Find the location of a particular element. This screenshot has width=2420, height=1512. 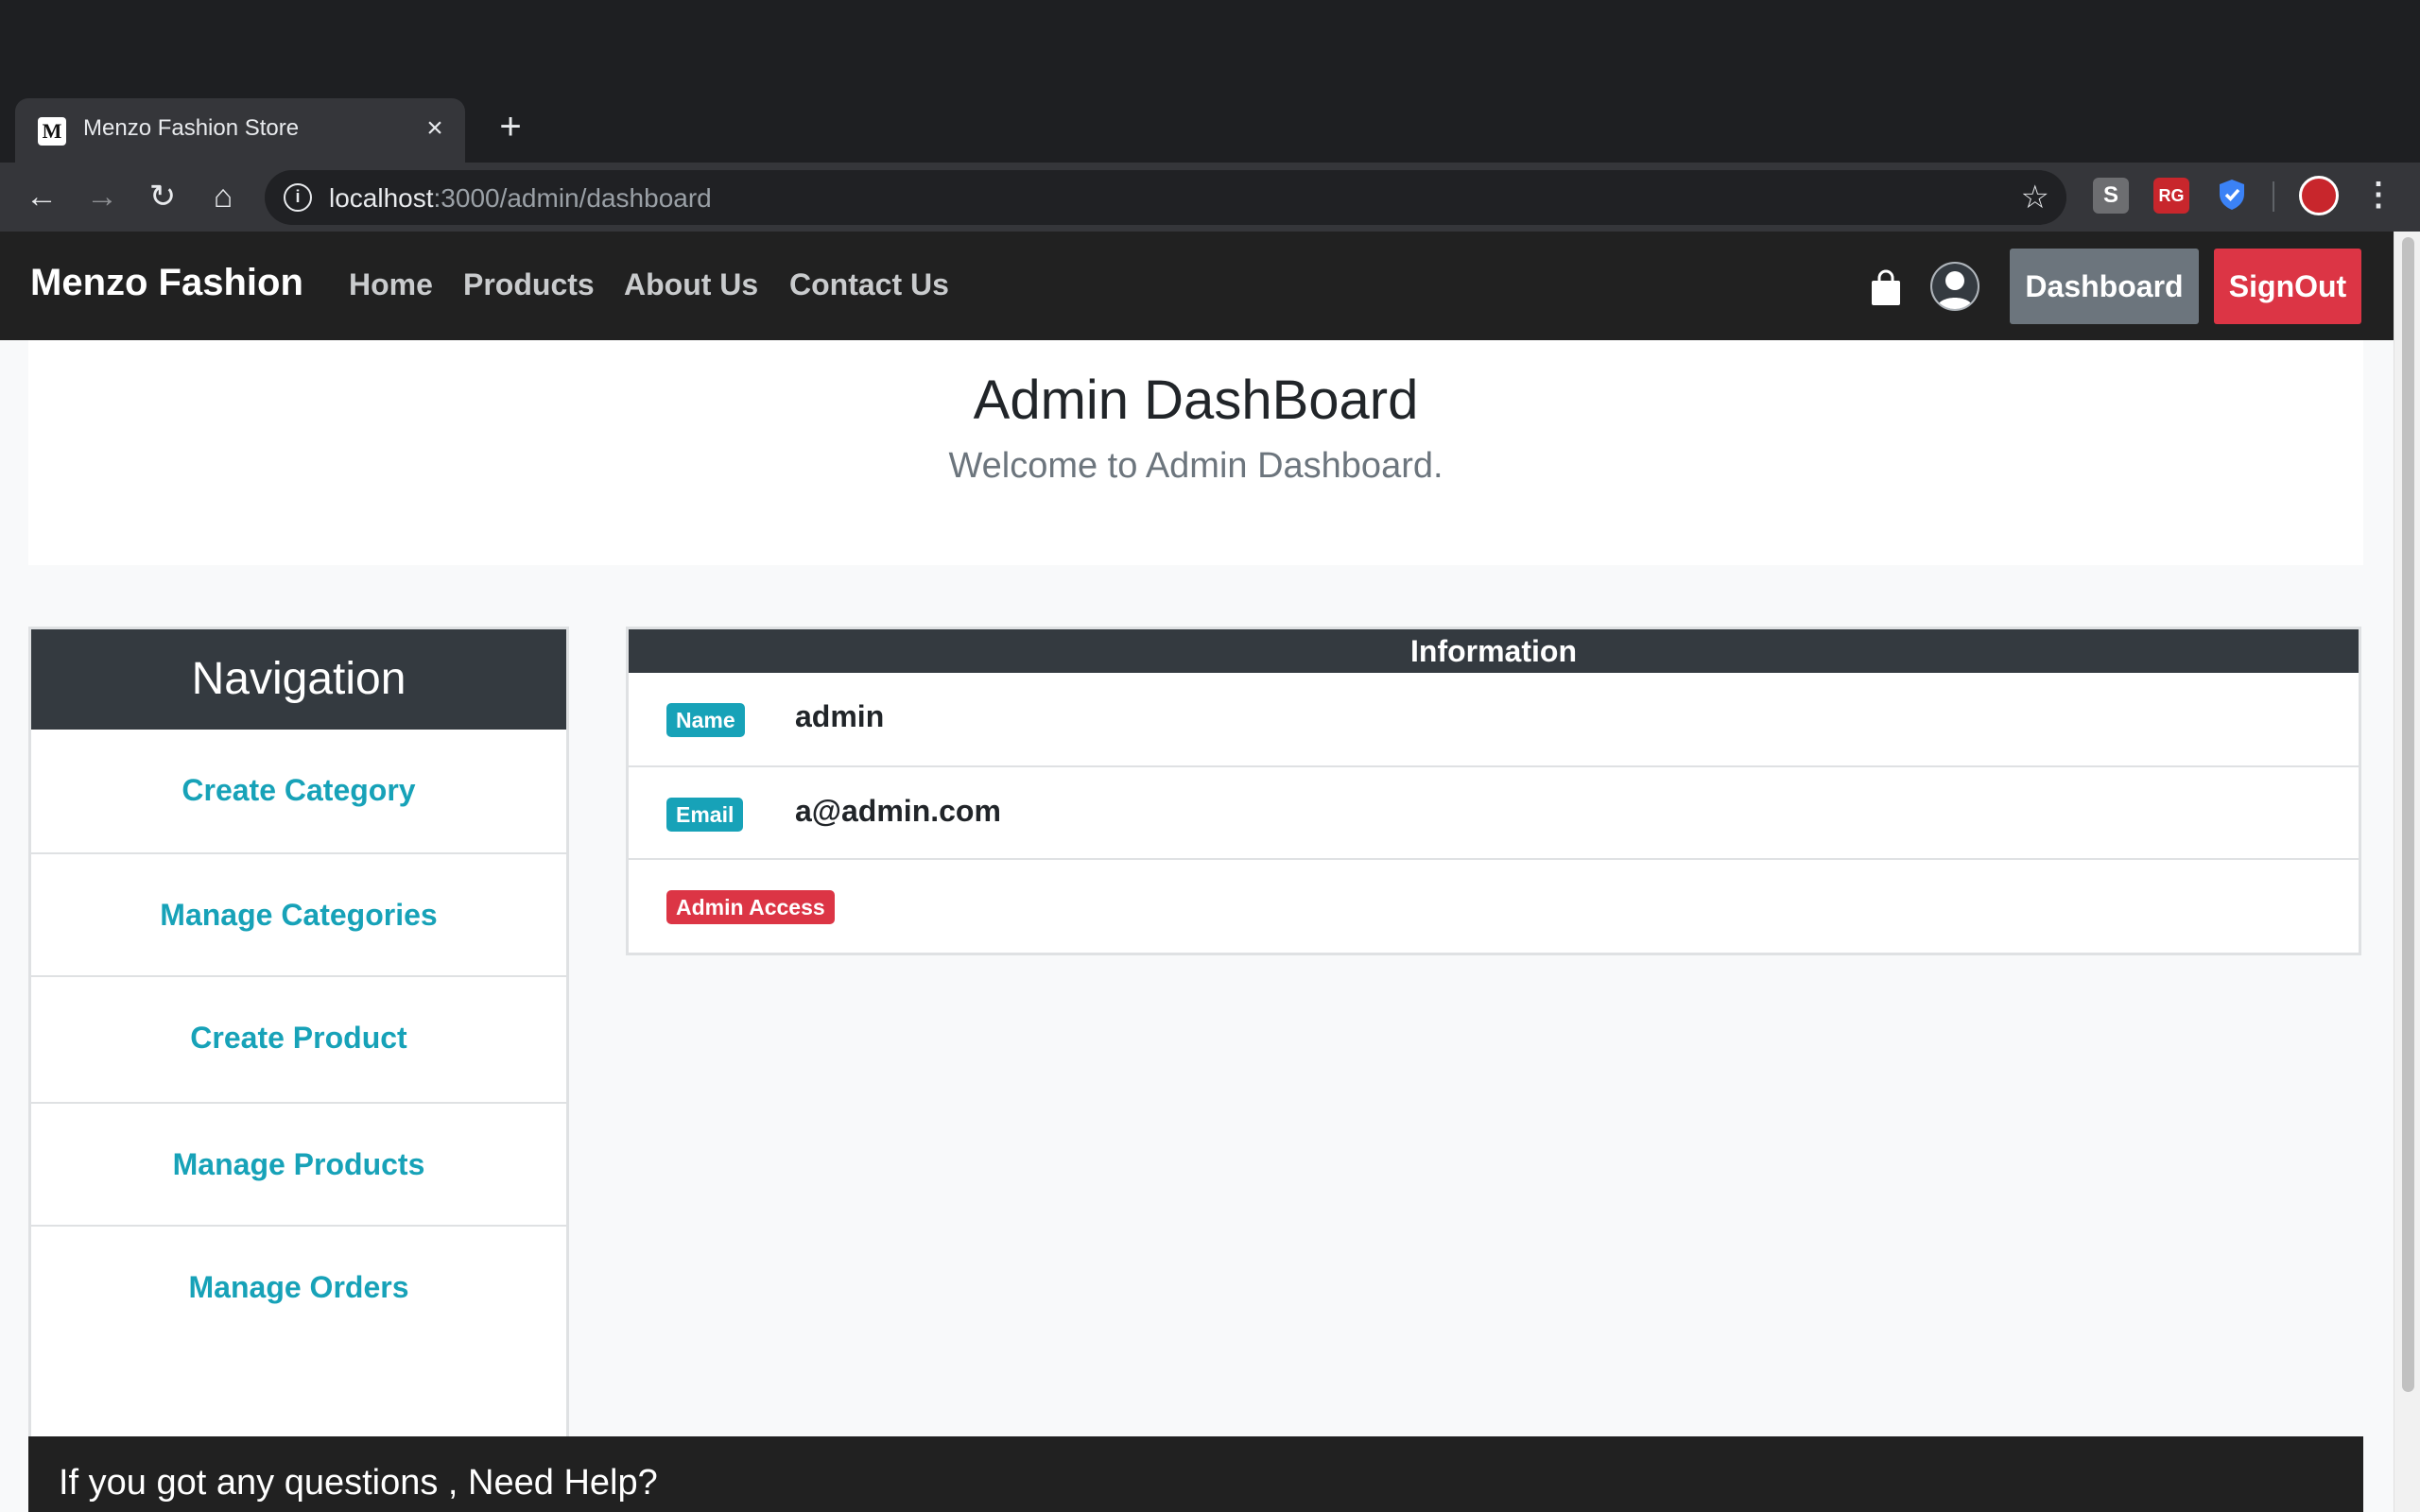

nav-link-about: About Us is located at coordinates (691, 284).